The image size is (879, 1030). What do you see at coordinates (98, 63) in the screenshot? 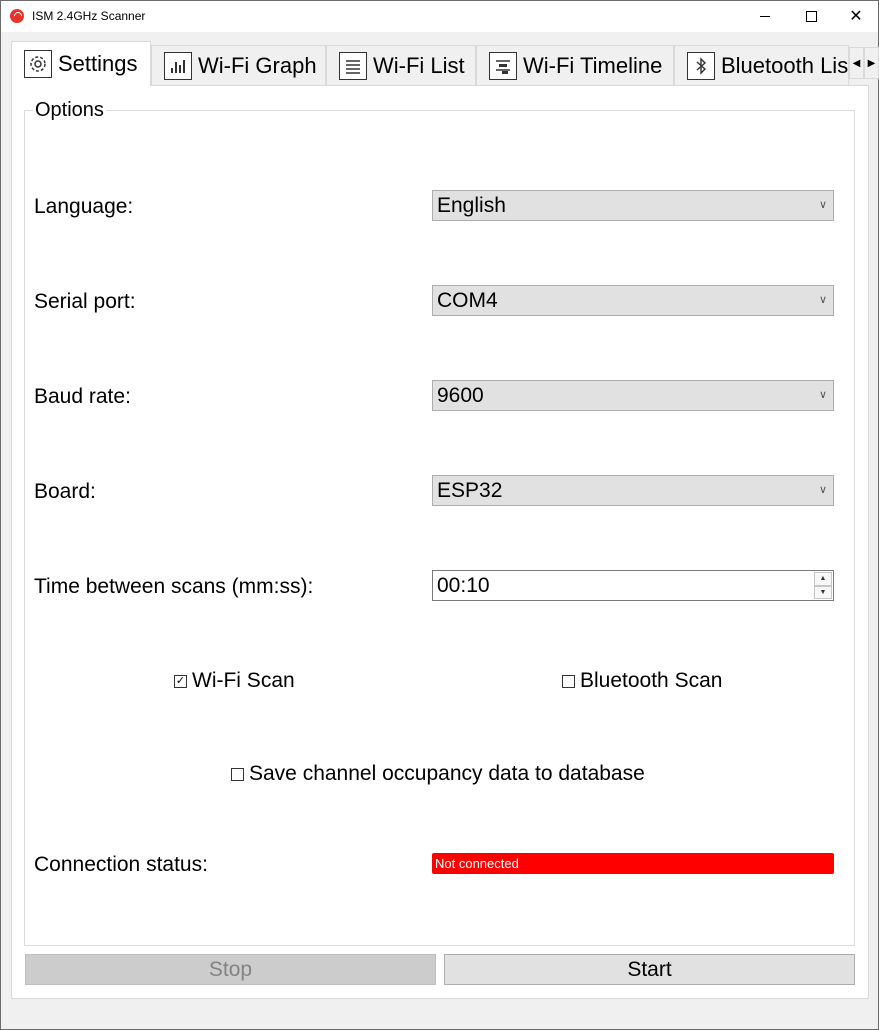
I see `tab-label: Settings` at bounding box center [98, 63].